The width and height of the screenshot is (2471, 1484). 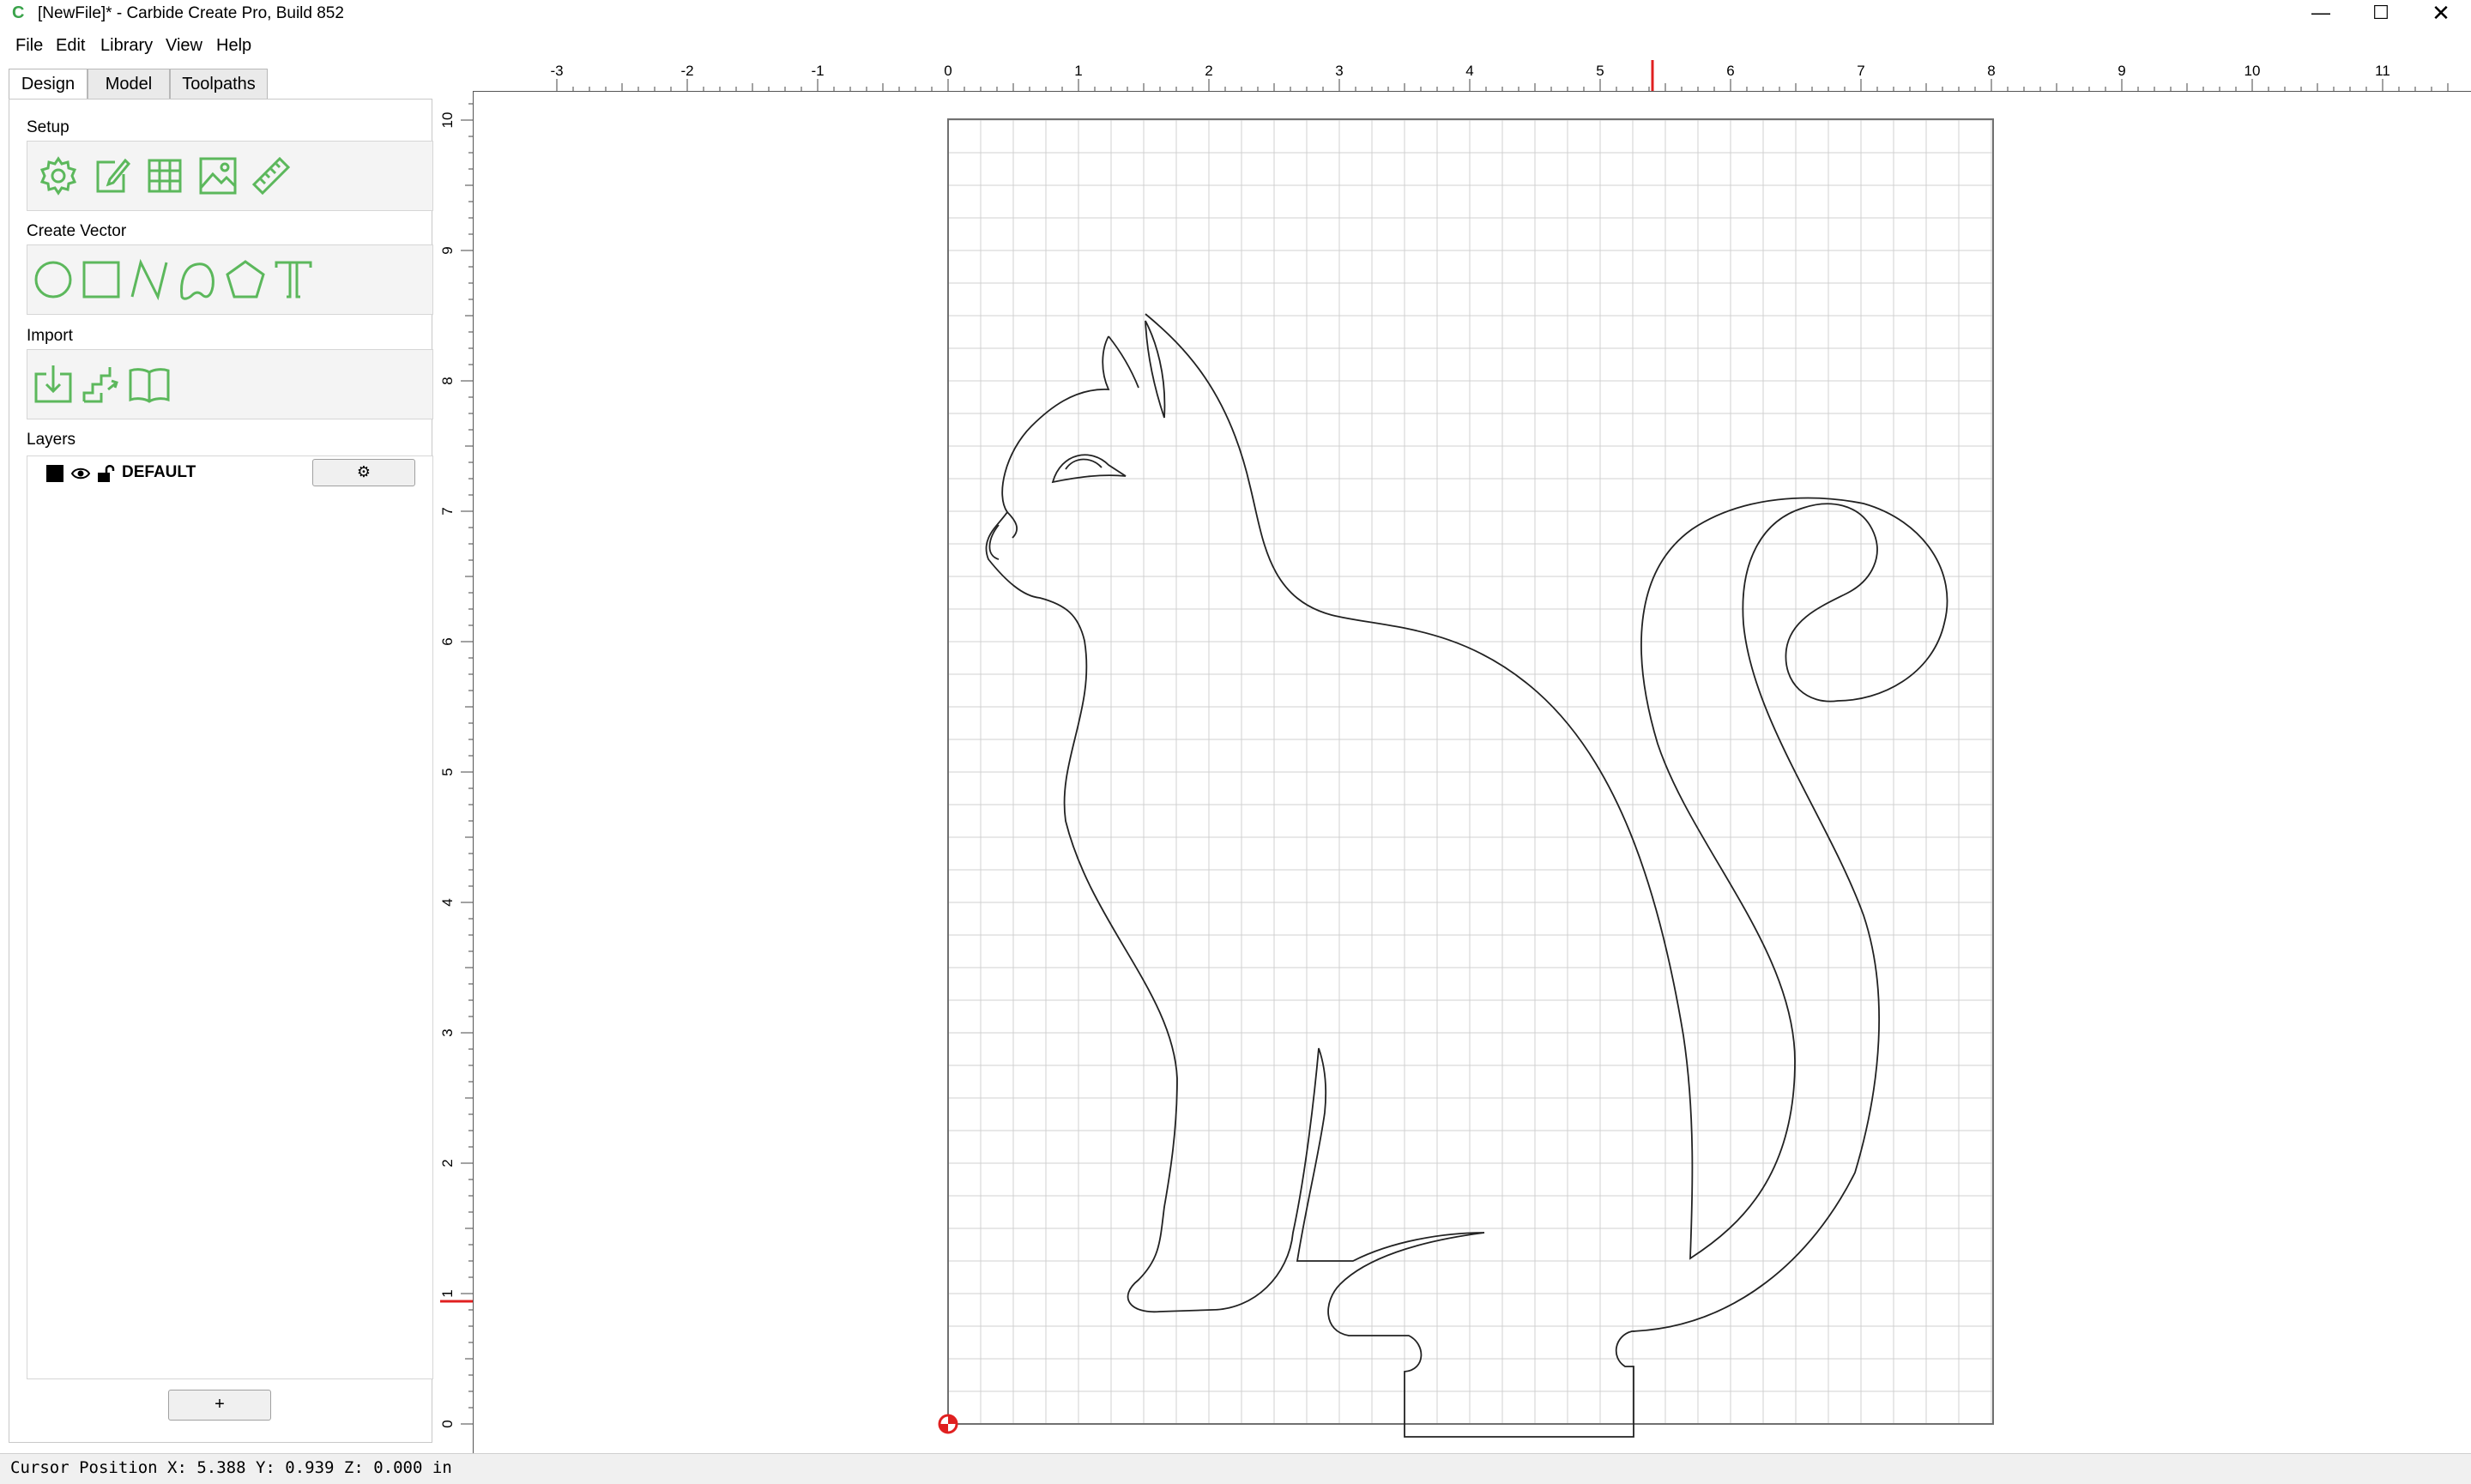 What do you see at coordinates (101, 384) in the screenshot?
I see `import-stairs-icon` at bounding box center [101, 384].